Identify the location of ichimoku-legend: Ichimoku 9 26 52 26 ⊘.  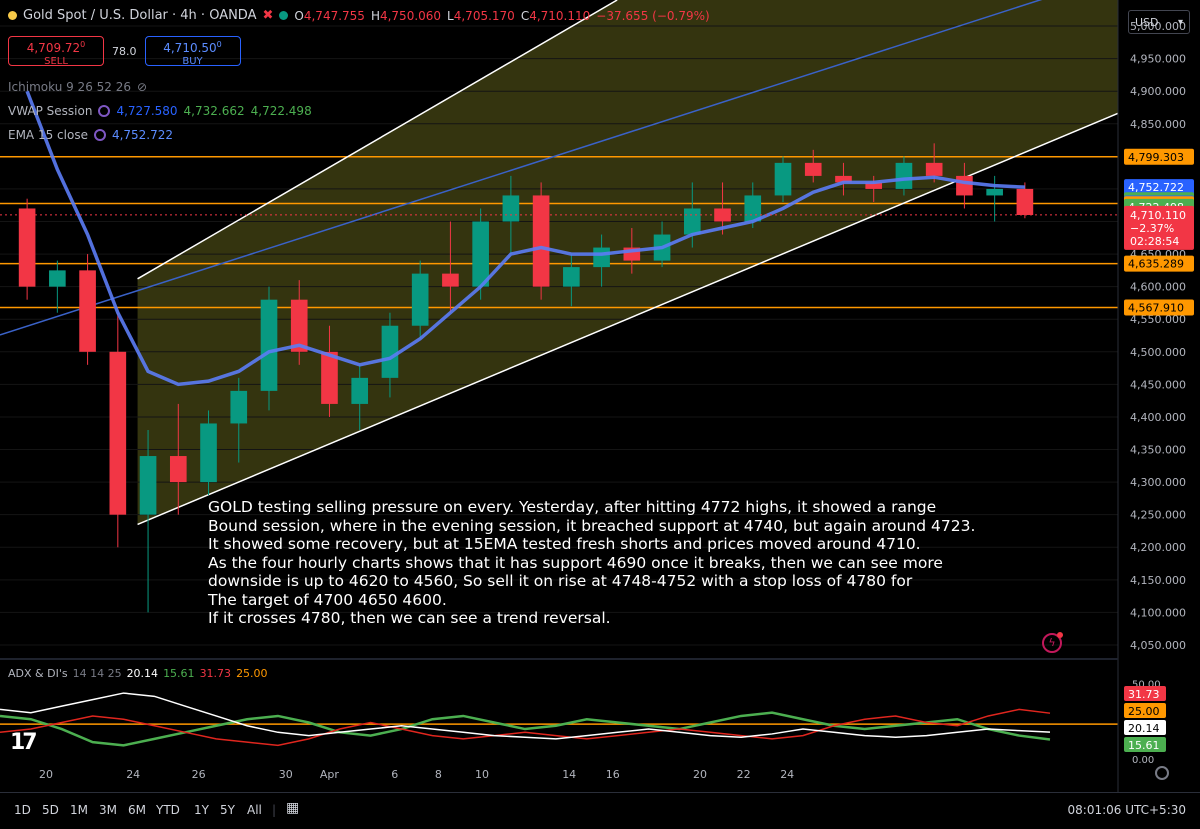
(77, 87).